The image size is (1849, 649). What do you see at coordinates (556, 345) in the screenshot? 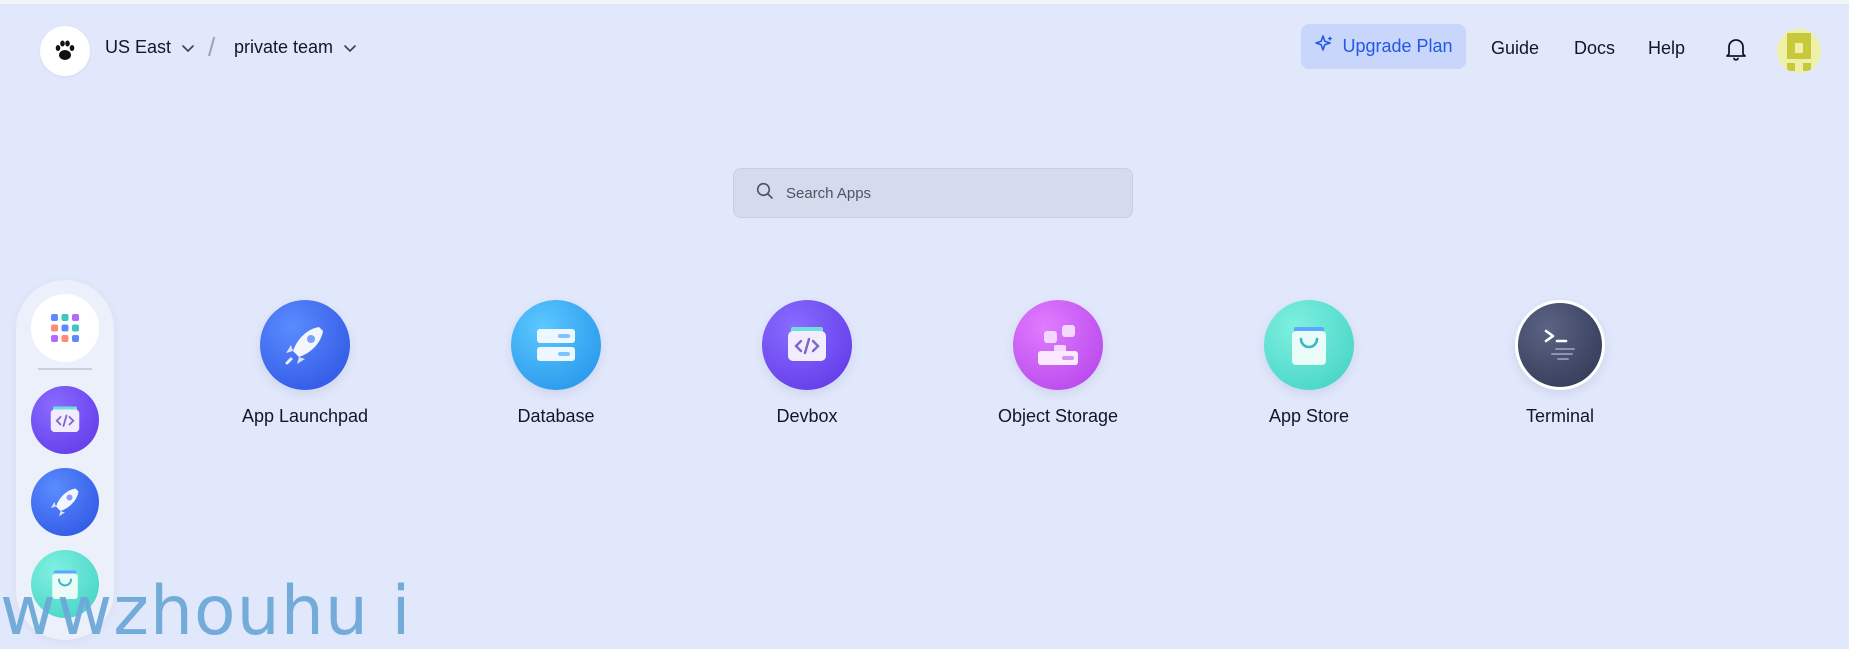
I see `database-icon` at bounding box center [556, 345].